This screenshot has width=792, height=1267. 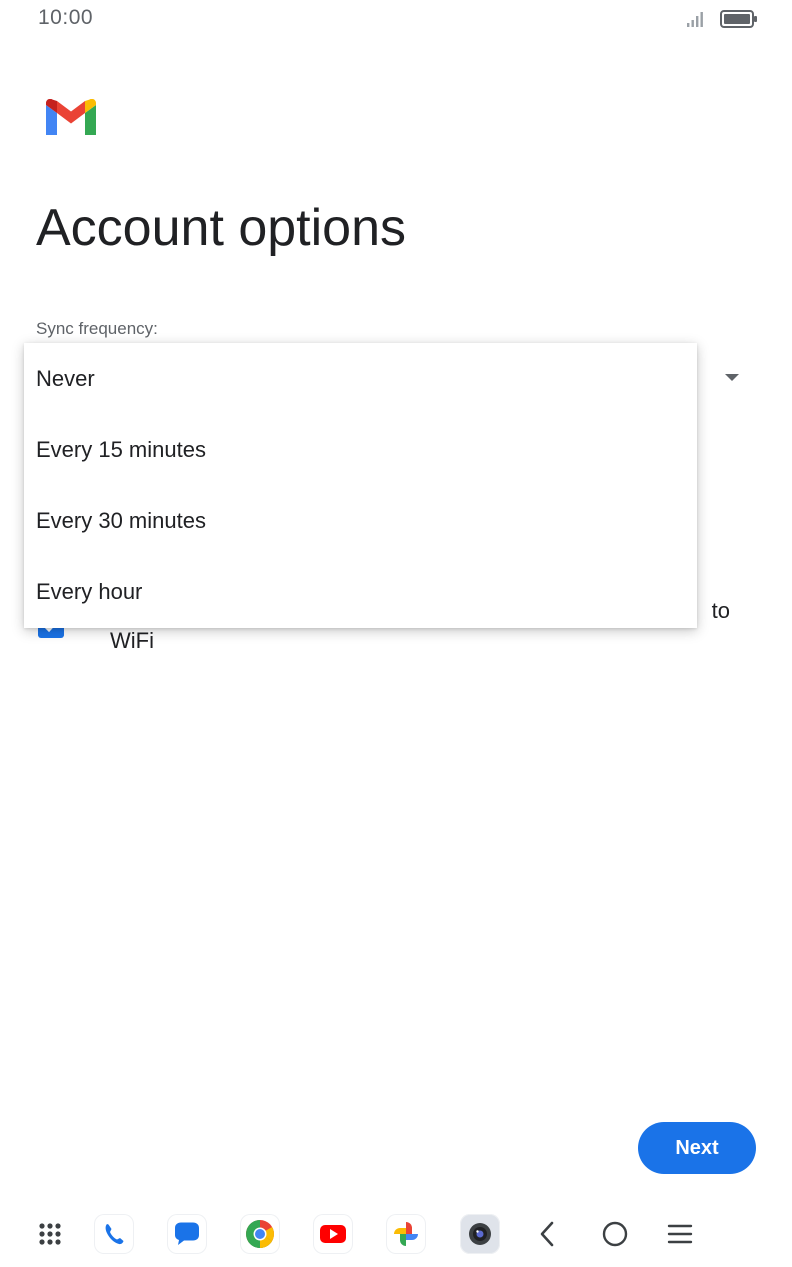 What do you see at coordinates (221, 228) in the screenshot?
I see `page-title: Account options` at bounding box center [221, 228].